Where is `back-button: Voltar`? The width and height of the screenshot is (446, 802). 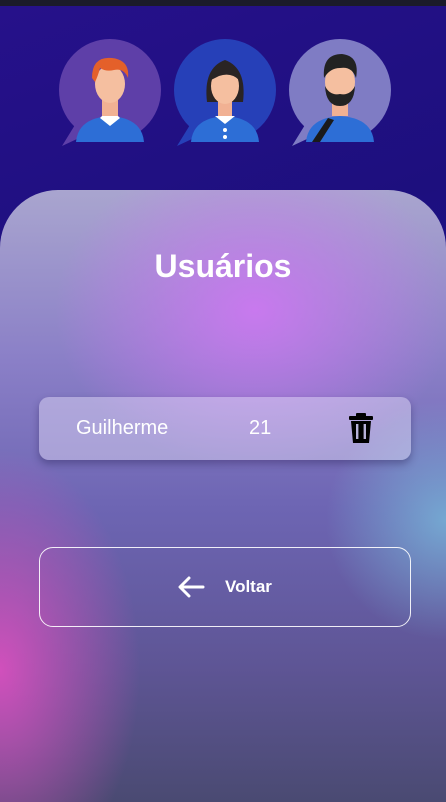
back-button: Voltar is located at coordinates (225, 587).